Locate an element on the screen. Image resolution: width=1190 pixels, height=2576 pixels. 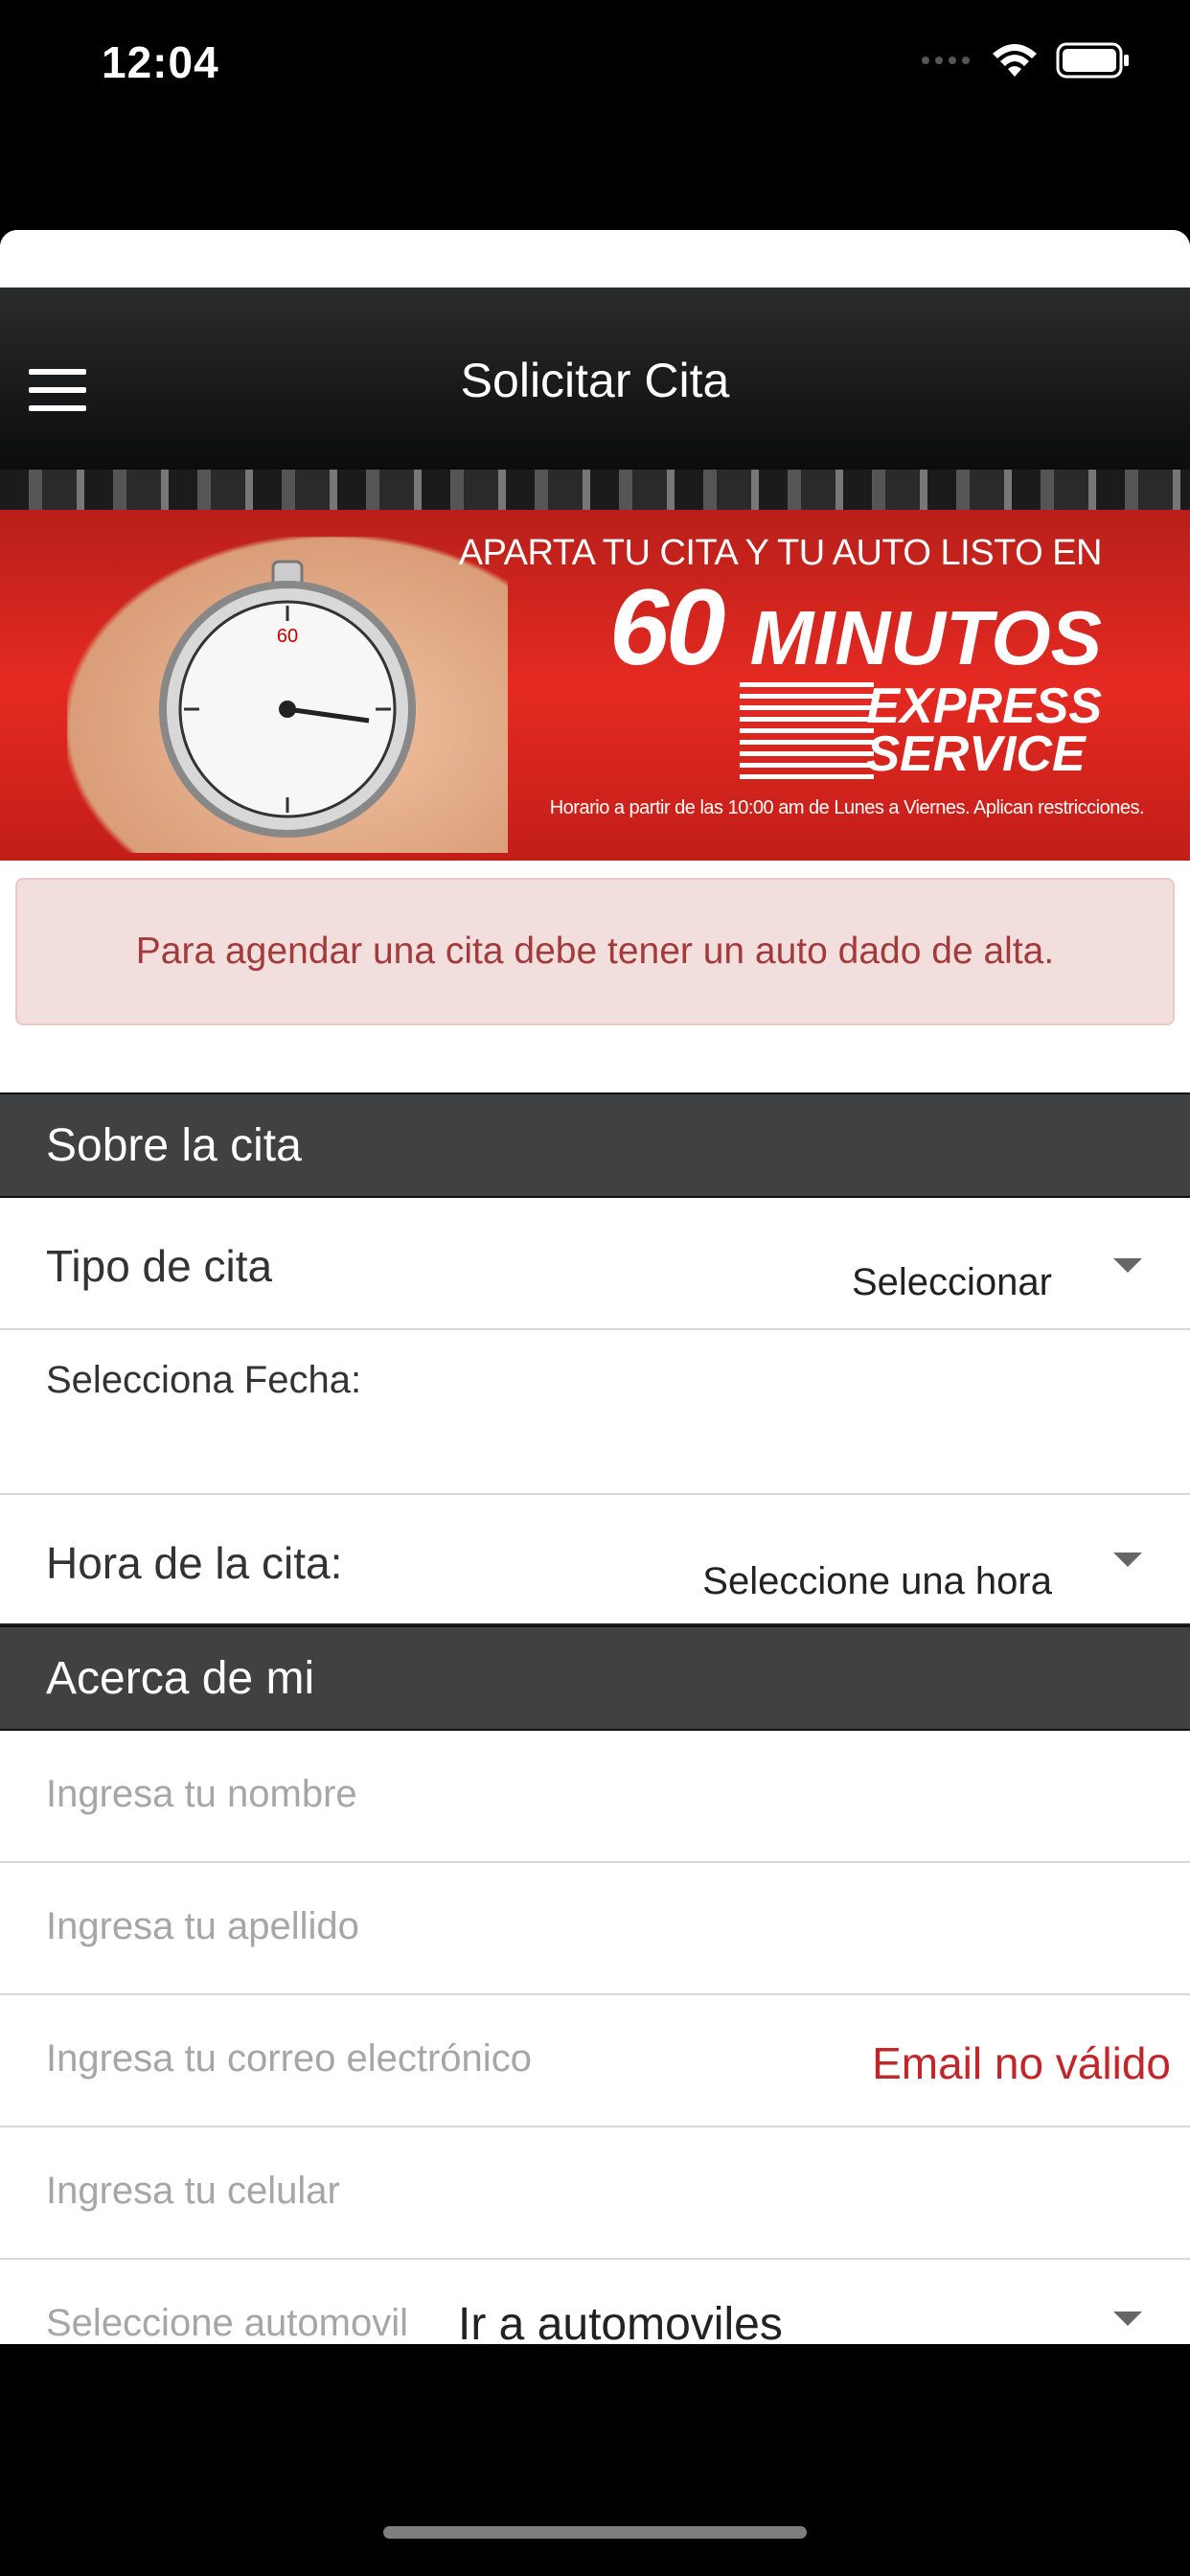
top-strip is located at coordinates (595, 259).